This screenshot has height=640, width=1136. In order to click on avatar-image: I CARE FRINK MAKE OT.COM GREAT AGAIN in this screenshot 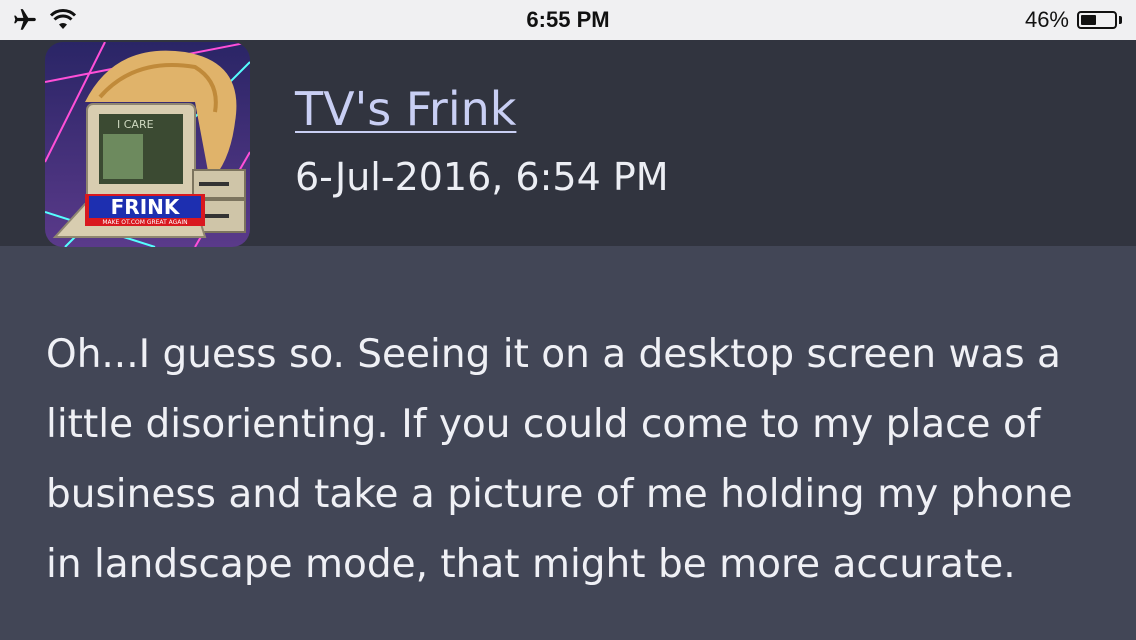, I will do `click(147, 144)`.